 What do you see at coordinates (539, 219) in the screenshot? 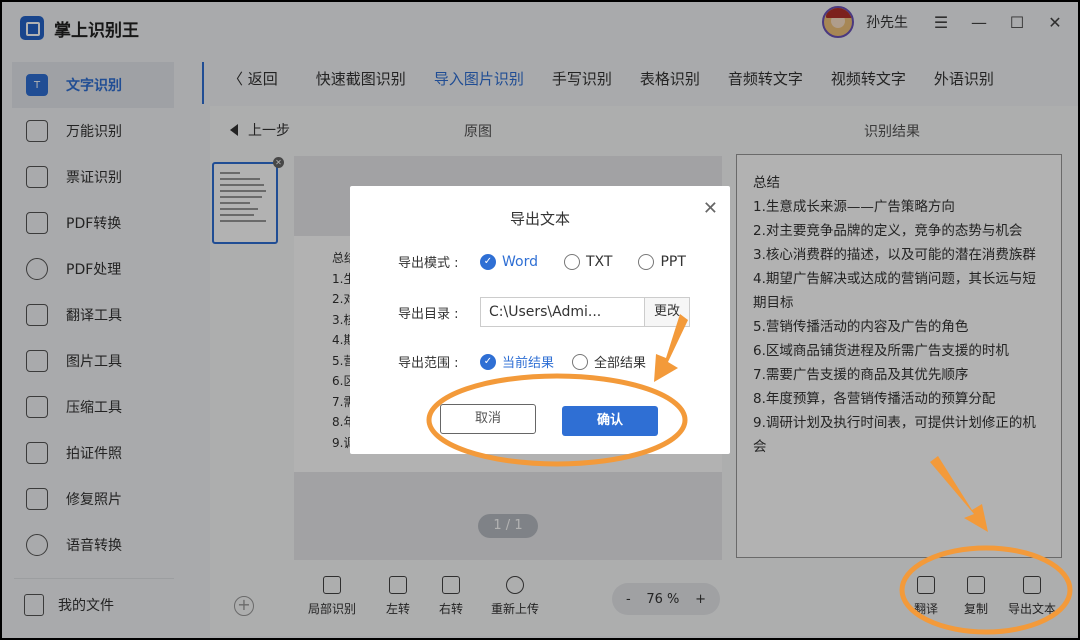
I see `dialog-title: 导出文本` at bounding box center [539, 219].